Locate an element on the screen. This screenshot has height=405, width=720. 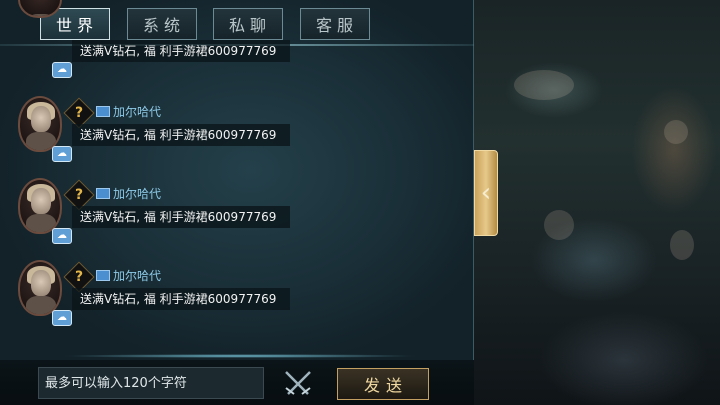
collapse-panel-button: ‹ is located at coordinates (486, 193).